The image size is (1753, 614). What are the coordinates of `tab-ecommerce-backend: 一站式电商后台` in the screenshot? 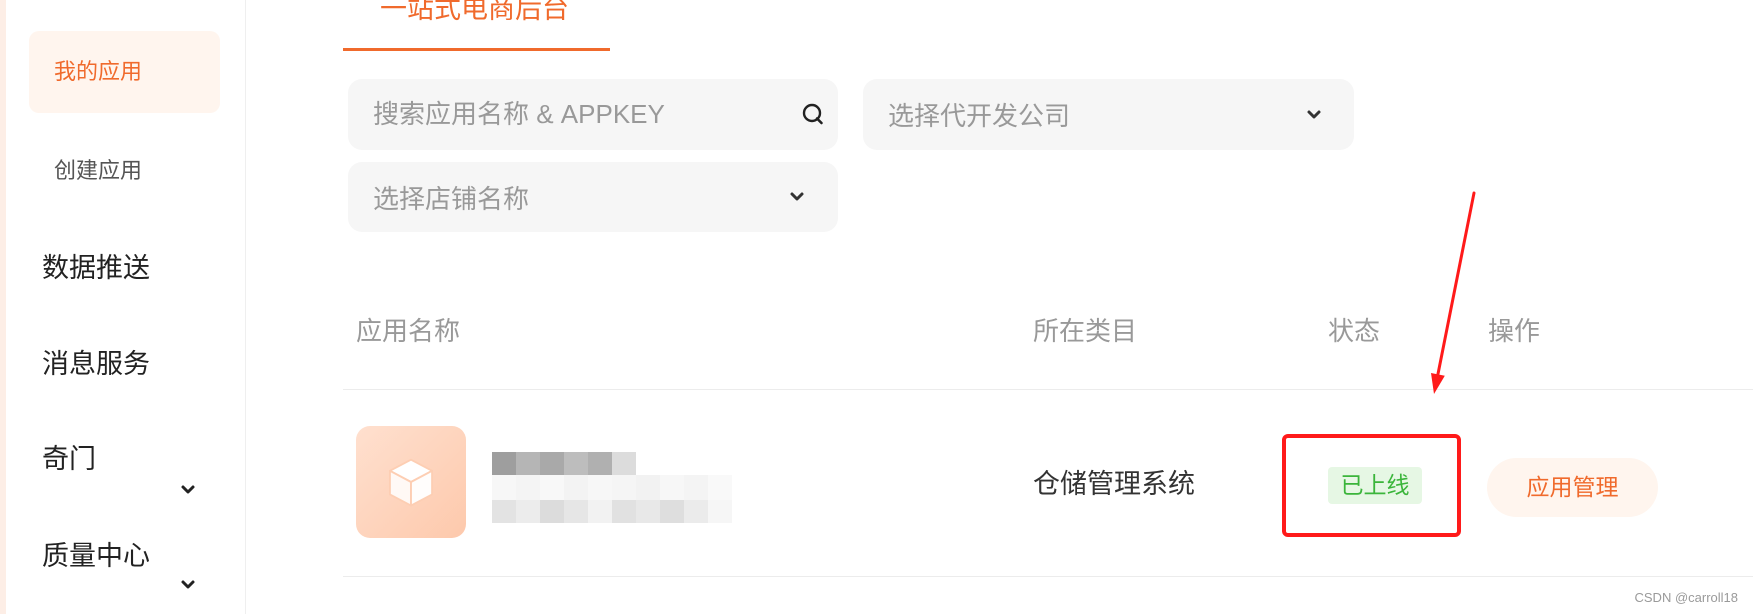 It's located at (474, 13).